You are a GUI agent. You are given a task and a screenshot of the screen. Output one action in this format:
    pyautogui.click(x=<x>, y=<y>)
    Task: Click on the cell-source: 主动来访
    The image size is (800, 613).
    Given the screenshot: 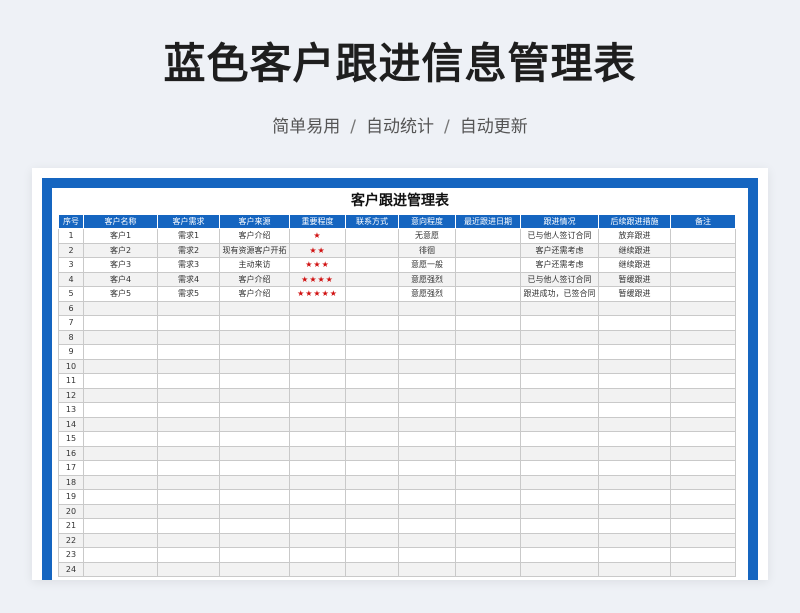 What is the action you would take?
    pyautogui.click(x=254, y=265)
    